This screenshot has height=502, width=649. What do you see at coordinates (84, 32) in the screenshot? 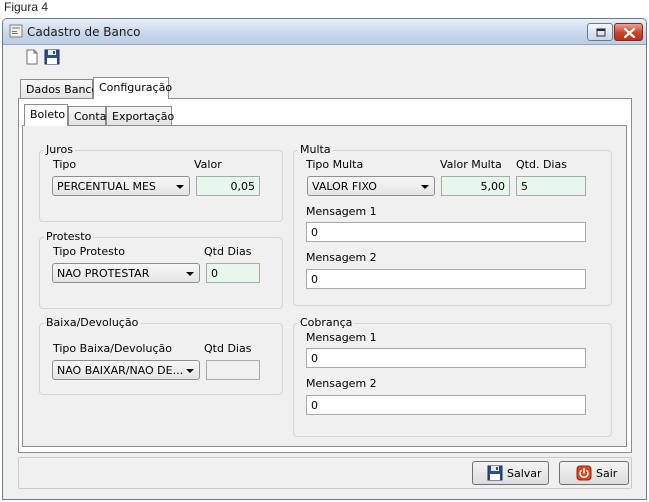
I see `window-title: Cadastro de Banco` at bounding box center [84, 32].